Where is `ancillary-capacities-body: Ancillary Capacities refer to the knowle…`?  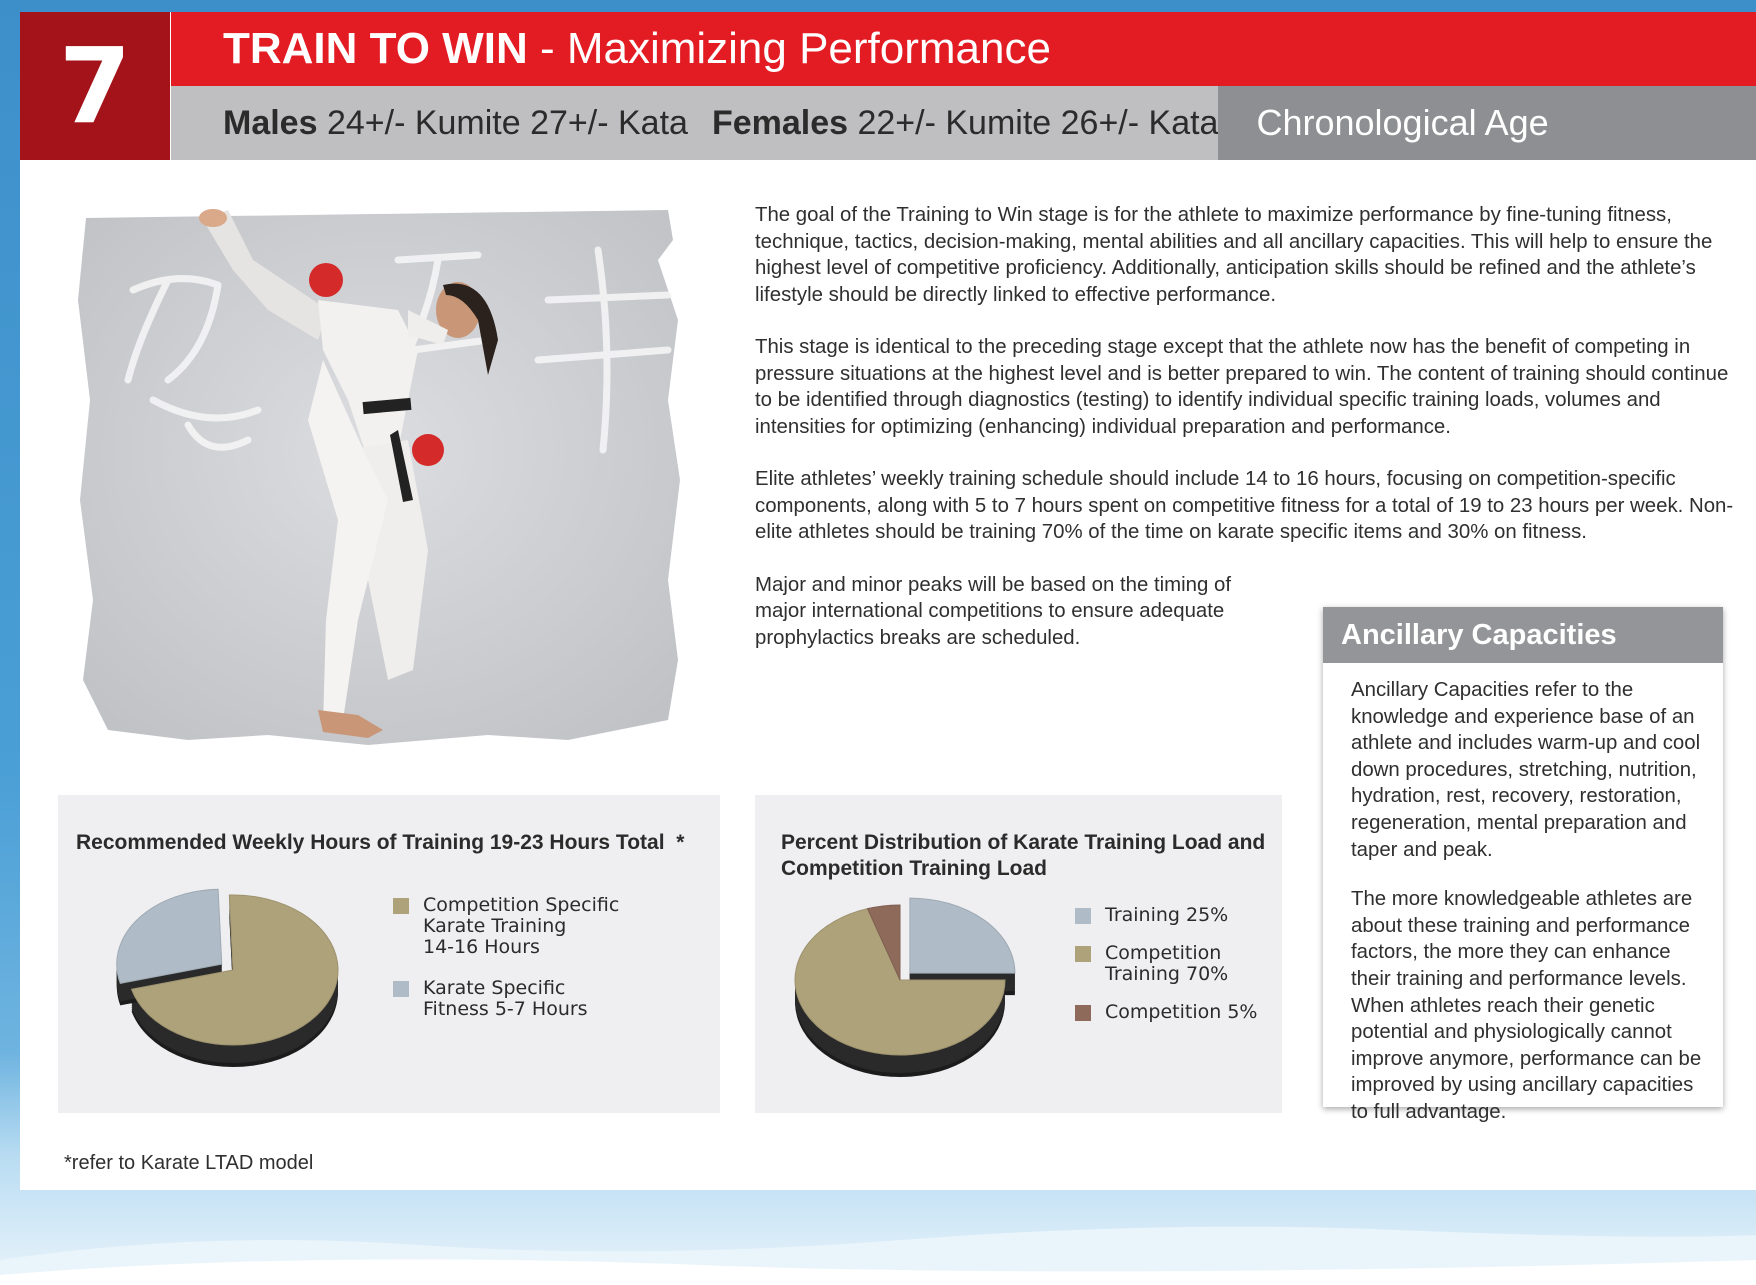
ancillary-capacities-body: Ancillary Capacities refer to the knowle… is located at coordinates (1523, 894).